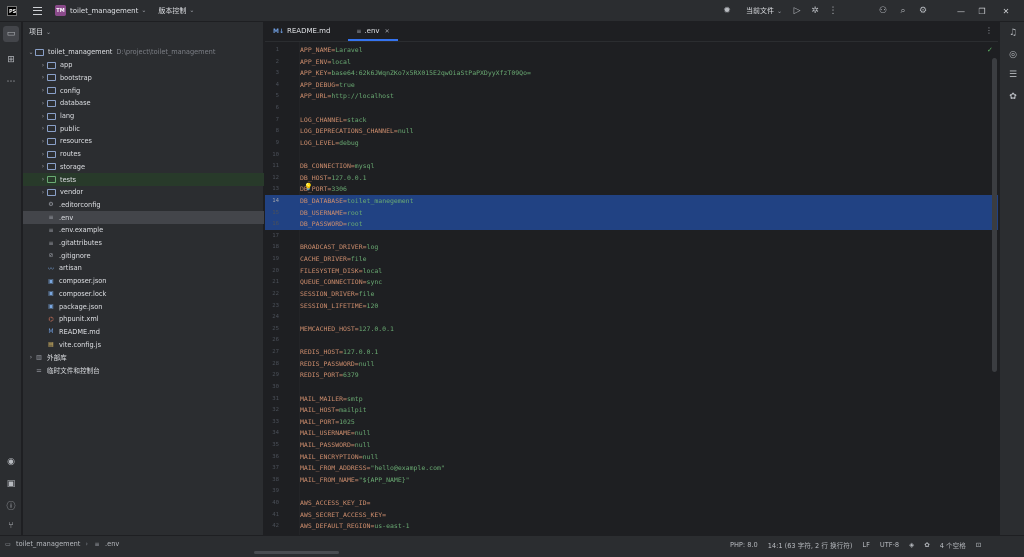 The image size is (1024, 557). Describe the element at coordinates (631, 62) in the screenshot. I see `code-line: 2 APP_ENV=local` at that location.